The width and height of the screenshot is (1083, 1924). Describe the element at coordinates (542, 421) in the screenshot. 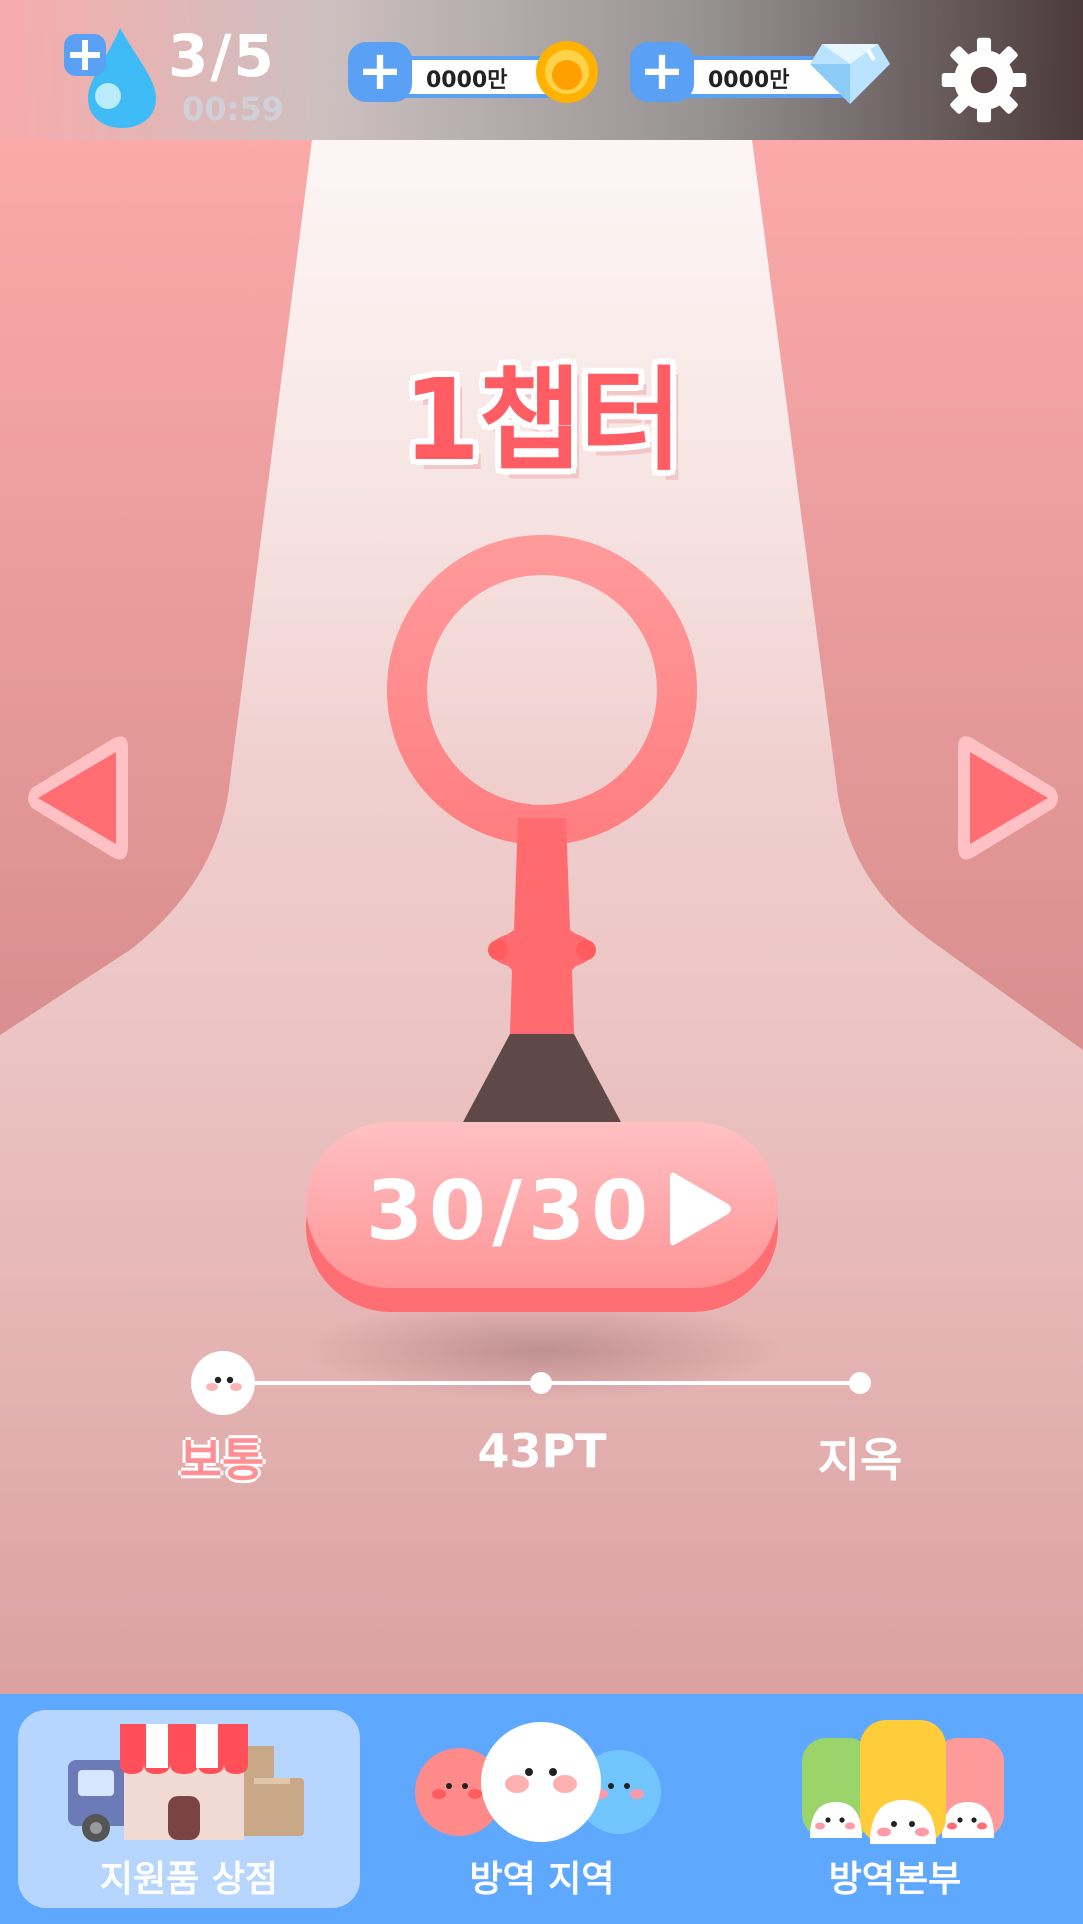

I see `chapter-title: 1챕터` at that location.